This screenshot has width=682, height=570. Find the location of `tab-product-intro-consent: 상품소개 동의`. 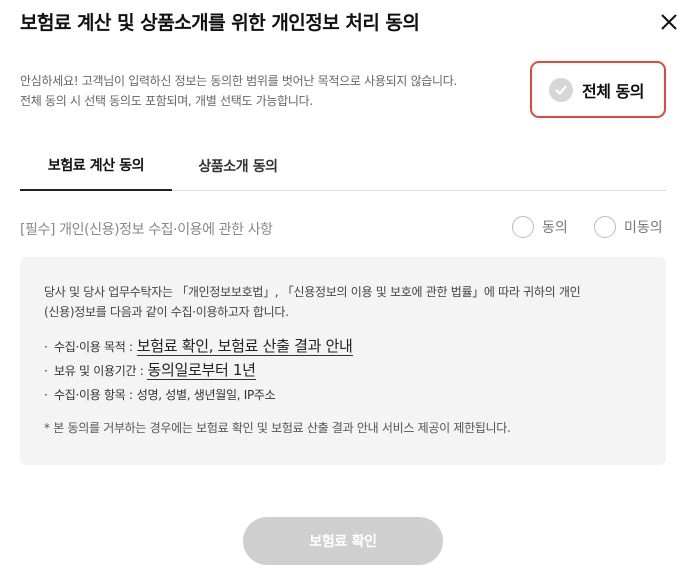

tab-product-intro-consent: 상품소개 동의 is located at coordinates (238, 165).